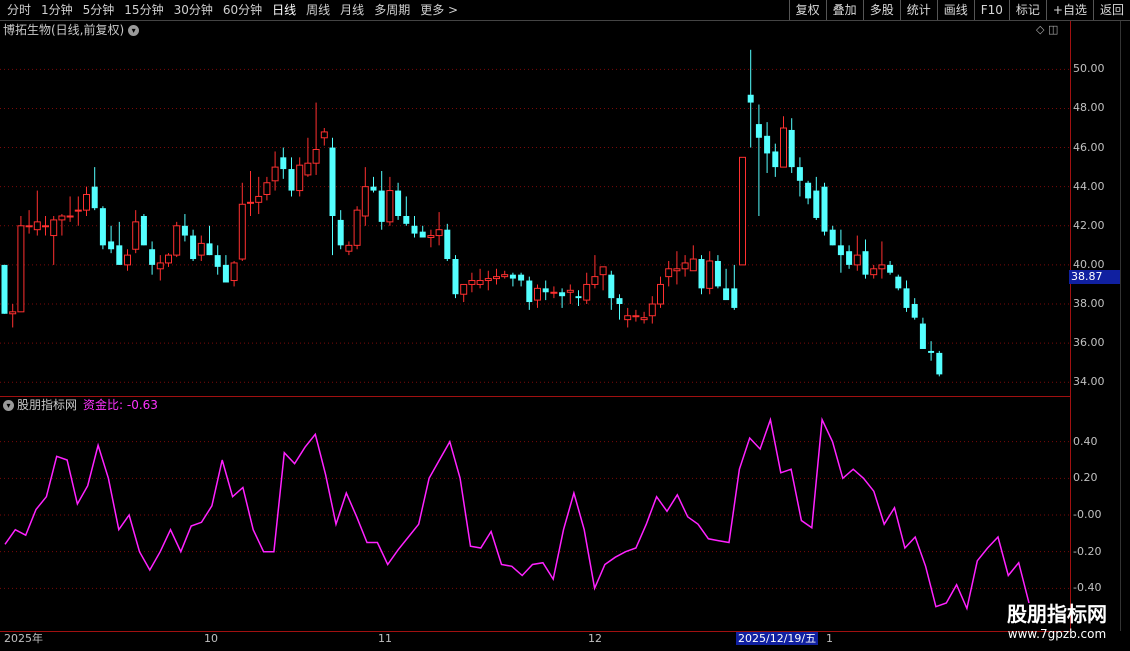 The width and height of the screenshot is (1130, 651). I want to click on fund-ratio-value: 资金比: -0.63, so click(120, 405).